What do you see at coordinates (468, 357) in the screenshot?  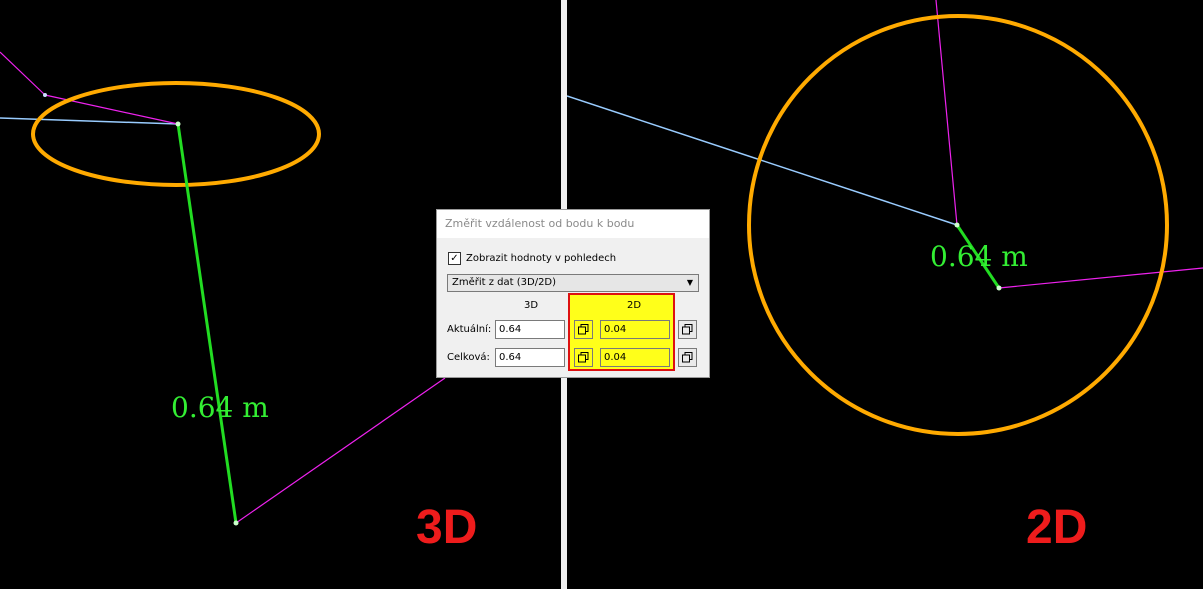 I see `total-row-label: Celková:` at bounding box center [468, 357].